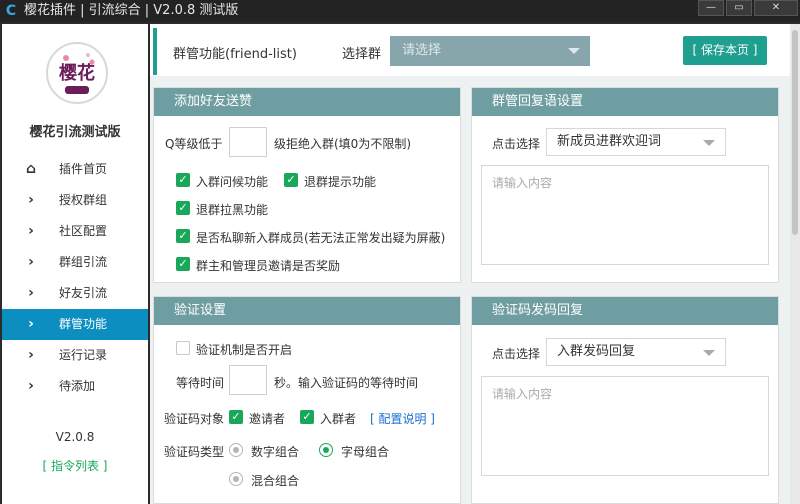 The image size is (800, 504). What do you see at coordinates (77, 386) in the screenshot?
I see `sidebar-item-label: 待添加` at bounding box center [77, 386].